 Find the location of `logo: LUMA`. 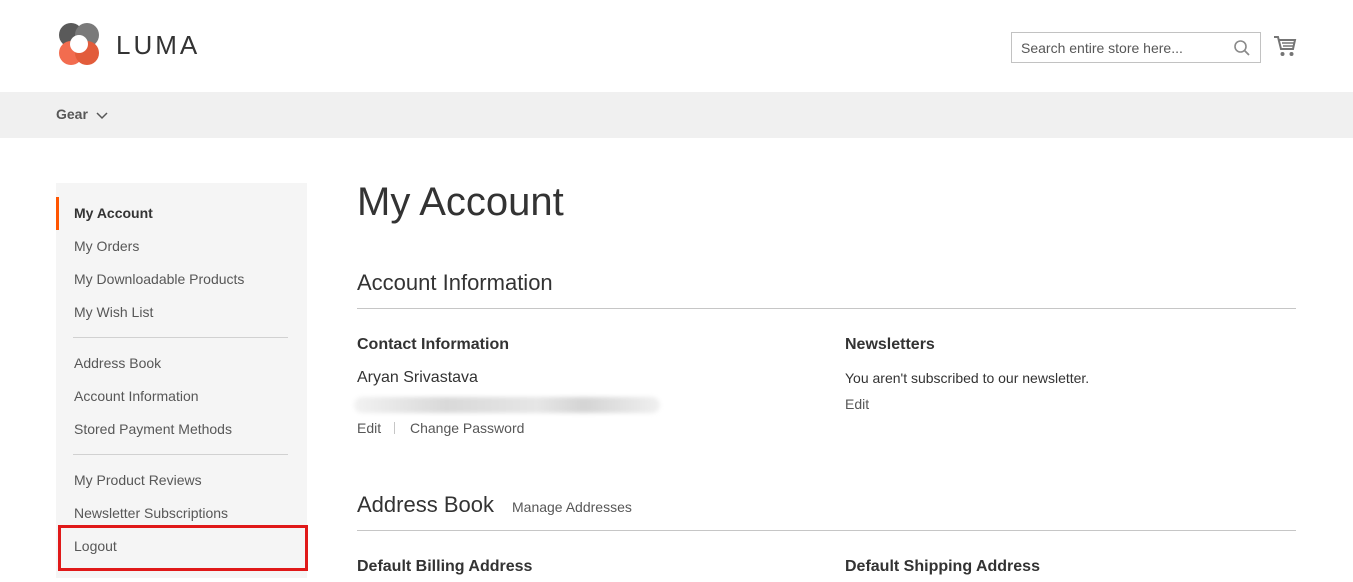

logo: LUMA is located at coordinates (128, 45).